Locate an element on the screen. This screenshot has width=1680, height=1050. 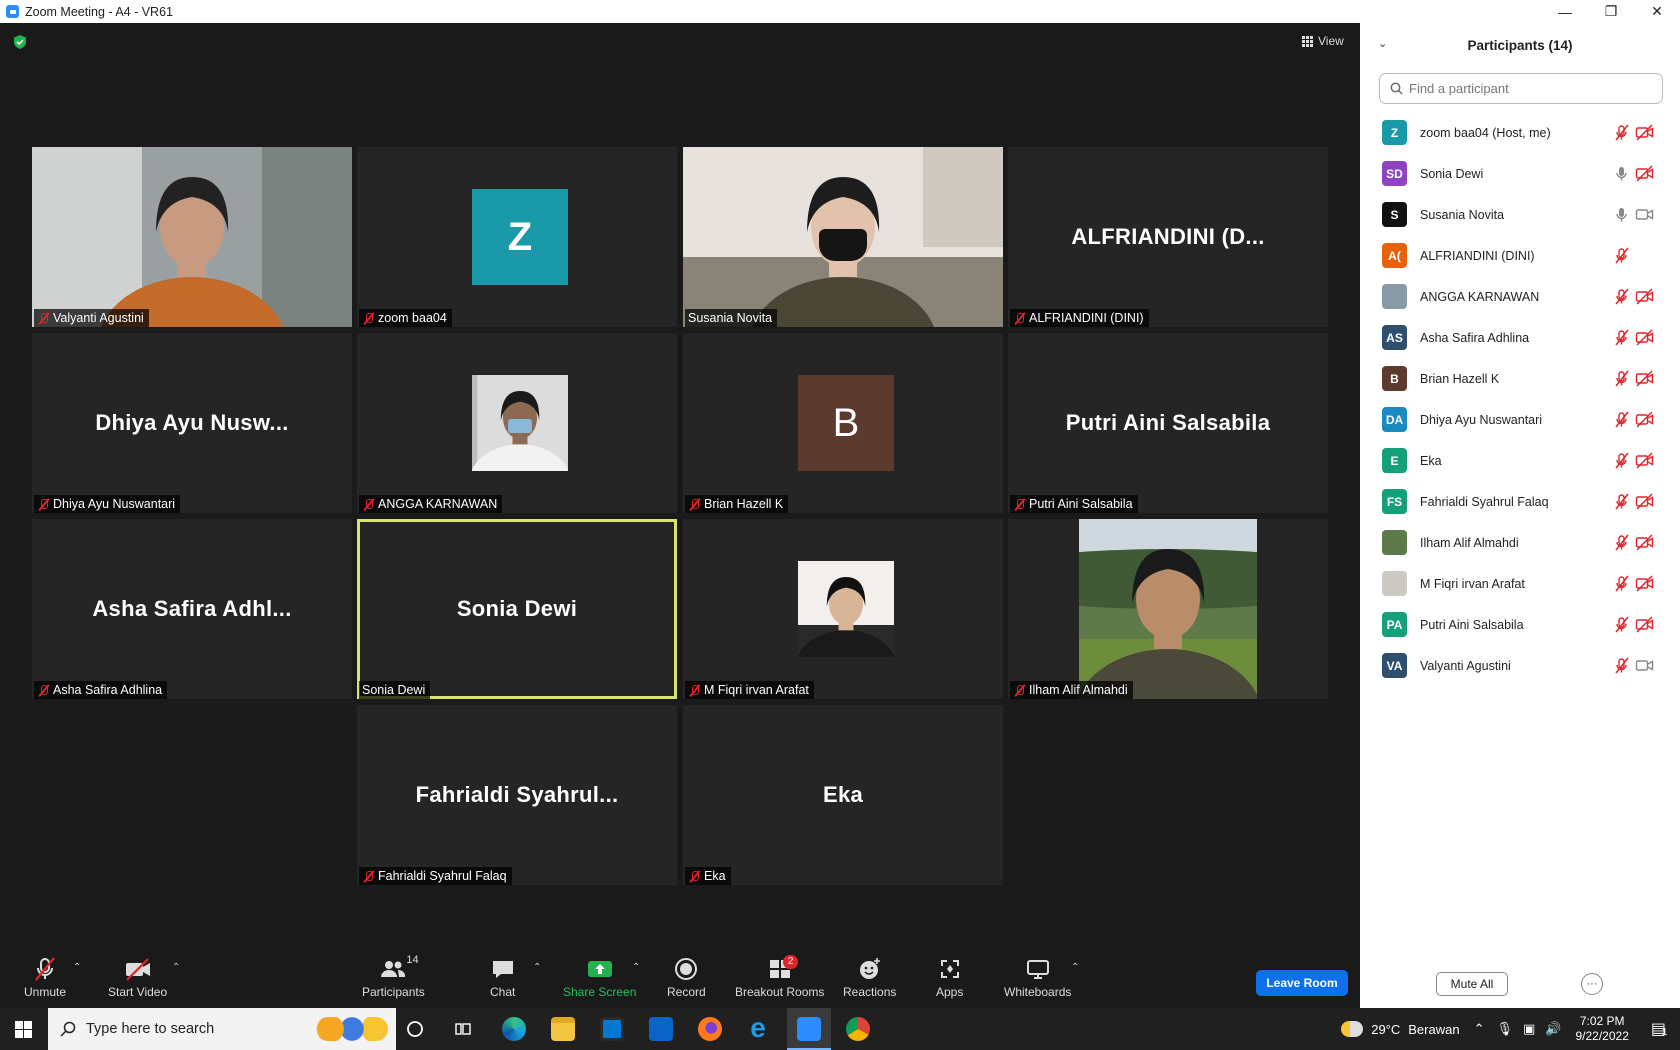
tile-name: Dhiya Ayu Nuswantari is located at coordinates (114, 504).